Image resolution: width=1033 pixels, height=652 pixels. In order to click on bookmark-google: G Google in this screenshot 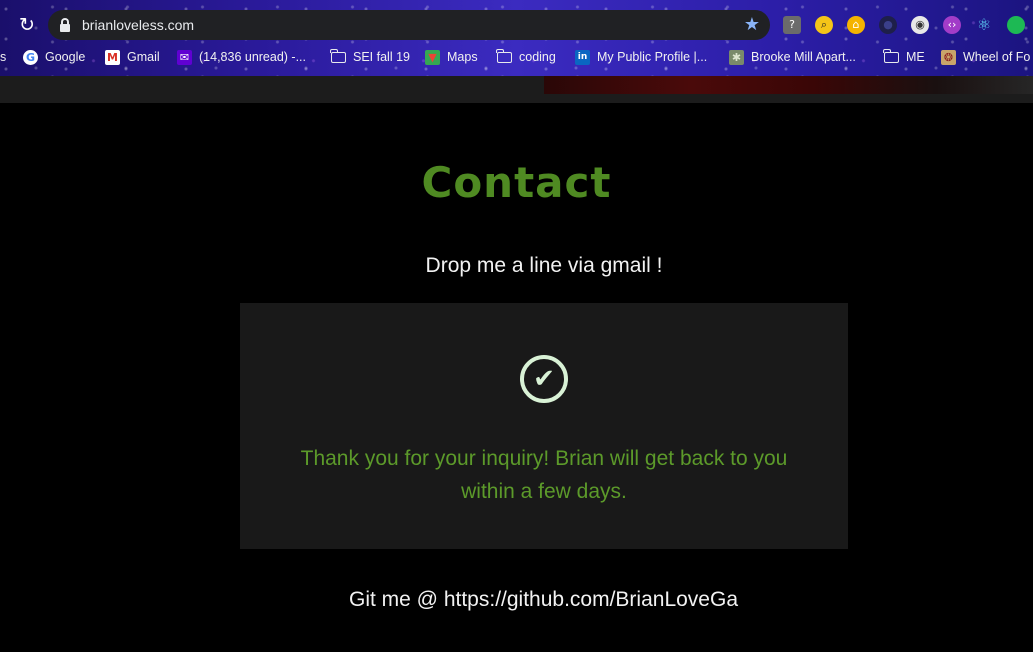, I will do `click(54, 57)`.